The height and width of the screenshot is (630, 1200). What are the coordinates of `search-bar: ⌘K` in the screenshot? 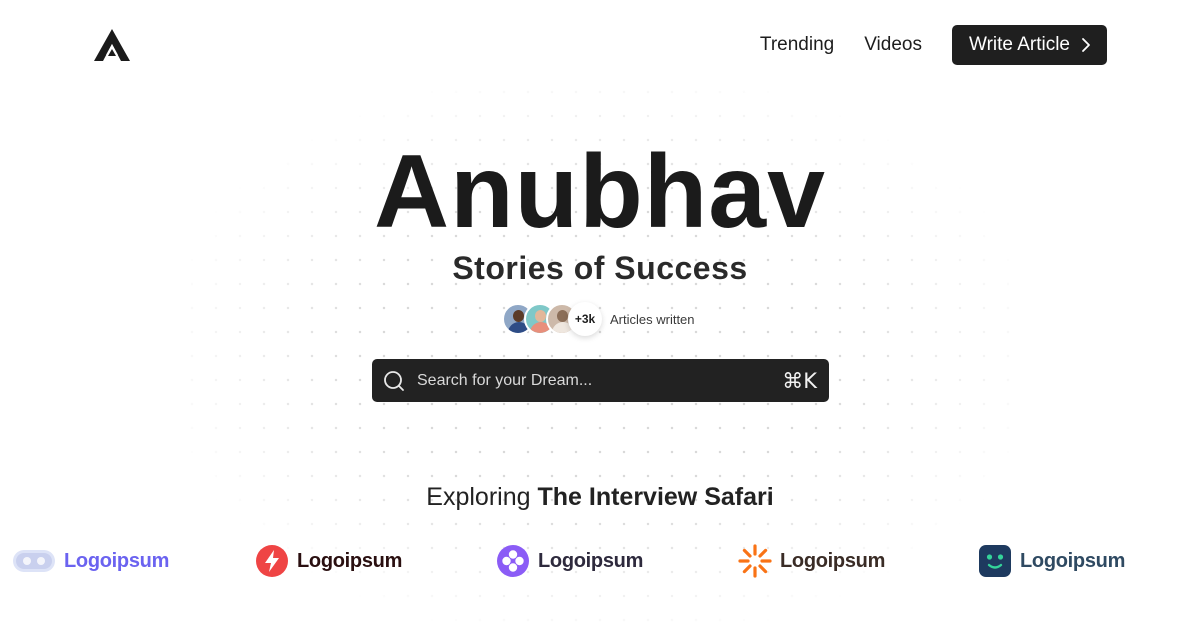 It's located at (600, 380).